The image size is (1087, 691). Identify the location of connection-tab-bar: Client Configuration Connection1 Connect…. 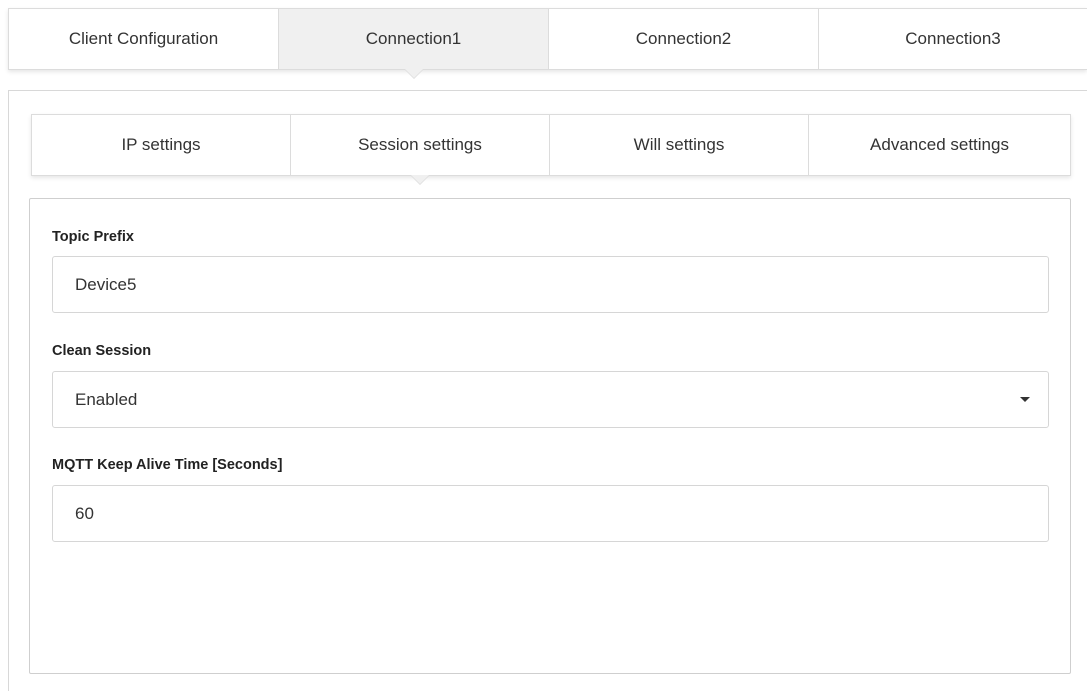
(547, 39).